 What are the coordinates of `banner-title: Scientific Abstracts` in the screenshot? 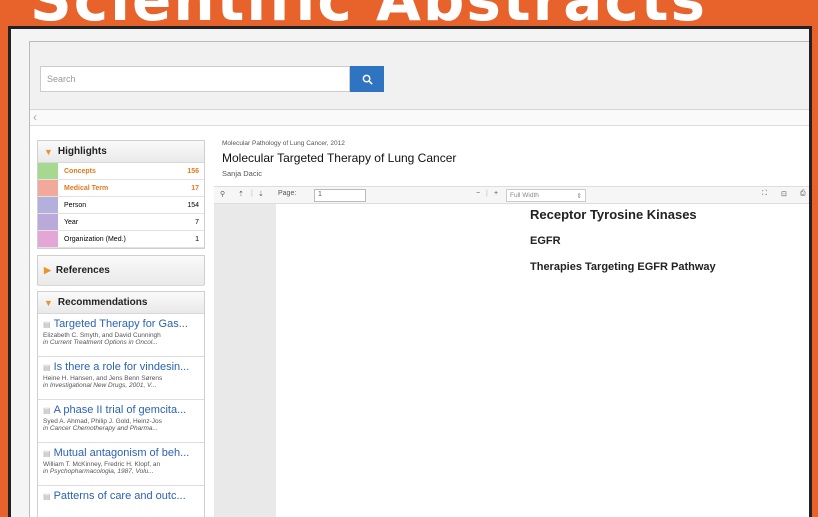 It's located at (368, 13).